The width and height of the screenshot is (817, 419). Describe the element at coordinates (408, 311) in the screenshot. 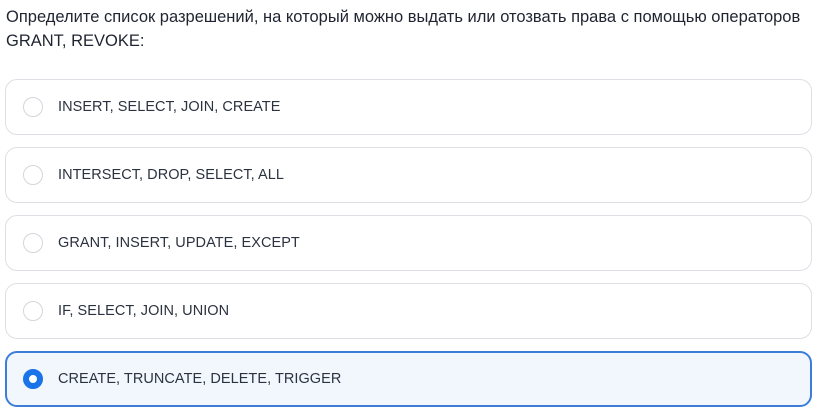

I see `answer-option: IF, SELECT, JOIN, UNION` at that location.